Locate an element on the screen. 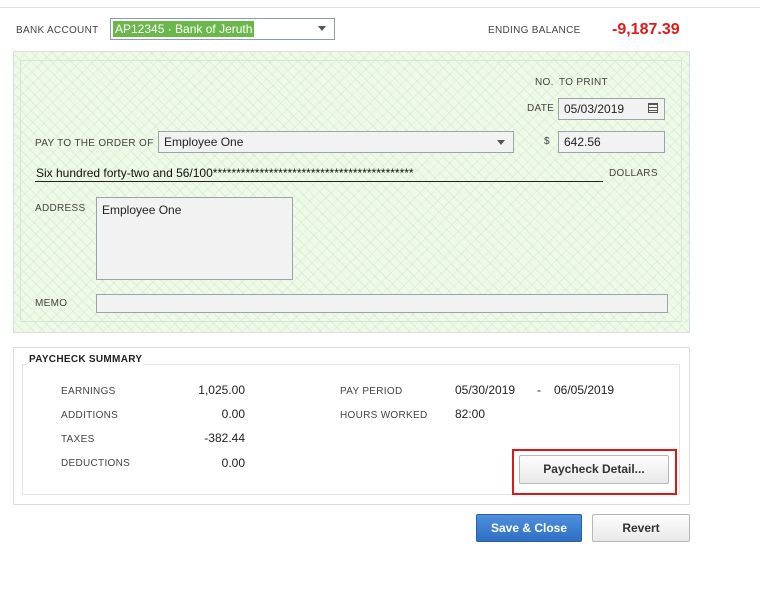 This screenshot has width=760, height=590. bank-account-label: BANK ACCOUNT is located at coordinates (57, 30).